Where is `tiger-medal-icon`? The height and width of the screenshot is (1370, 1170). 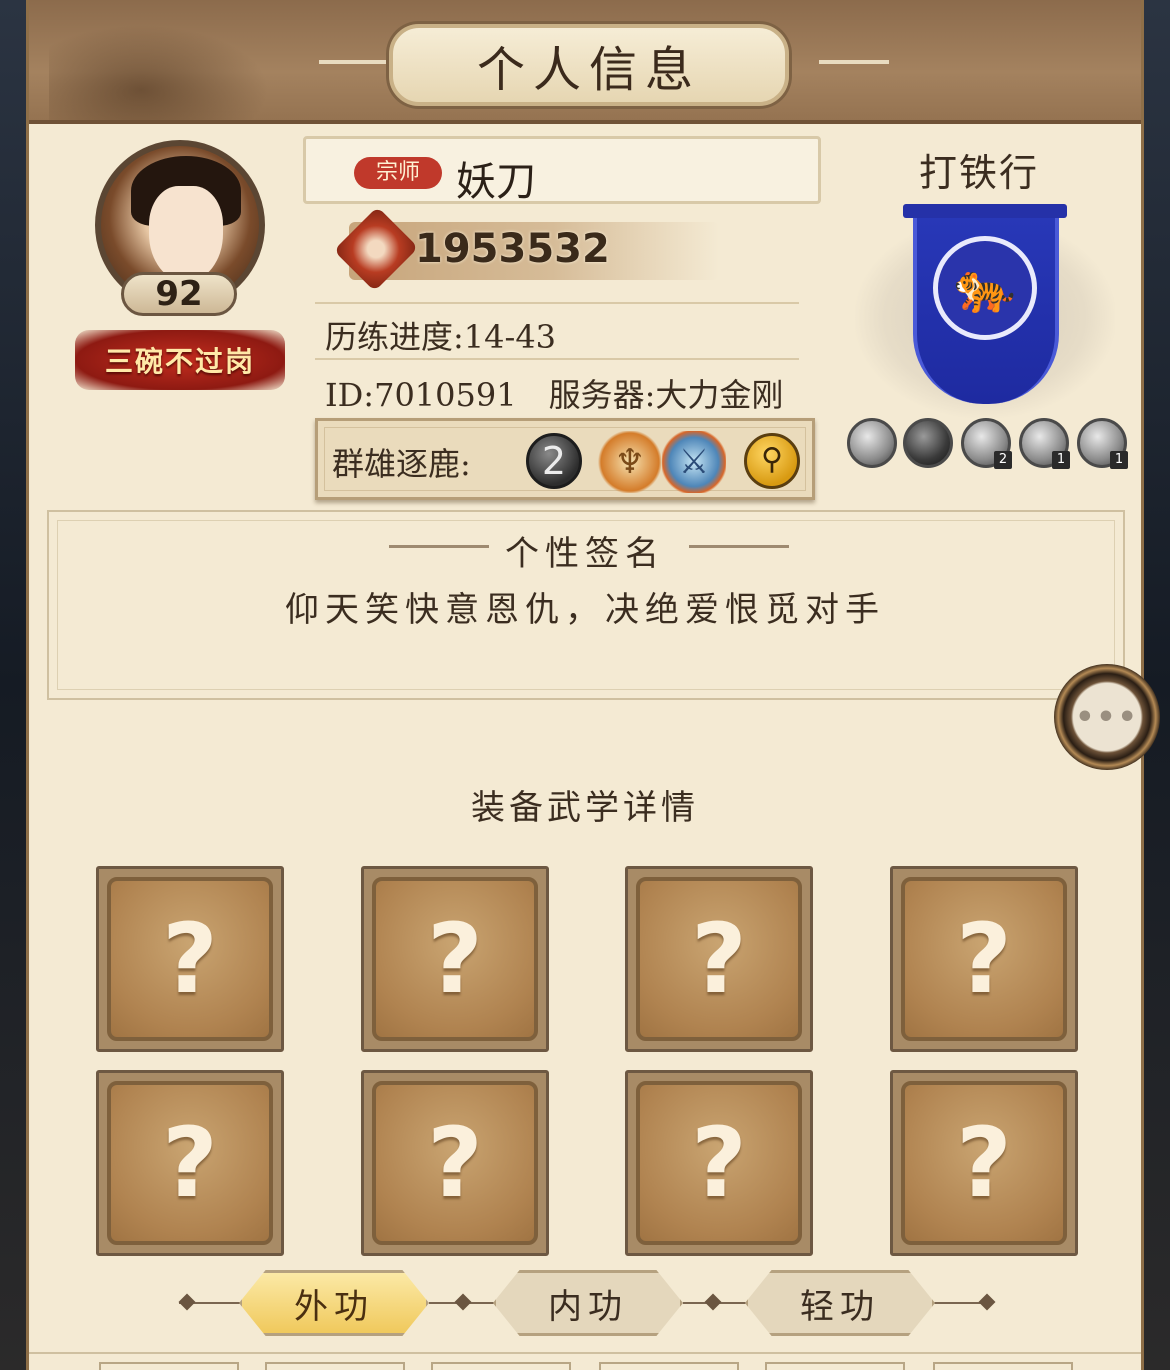
tiger-medal-icon is located at coordinates (872, 443).